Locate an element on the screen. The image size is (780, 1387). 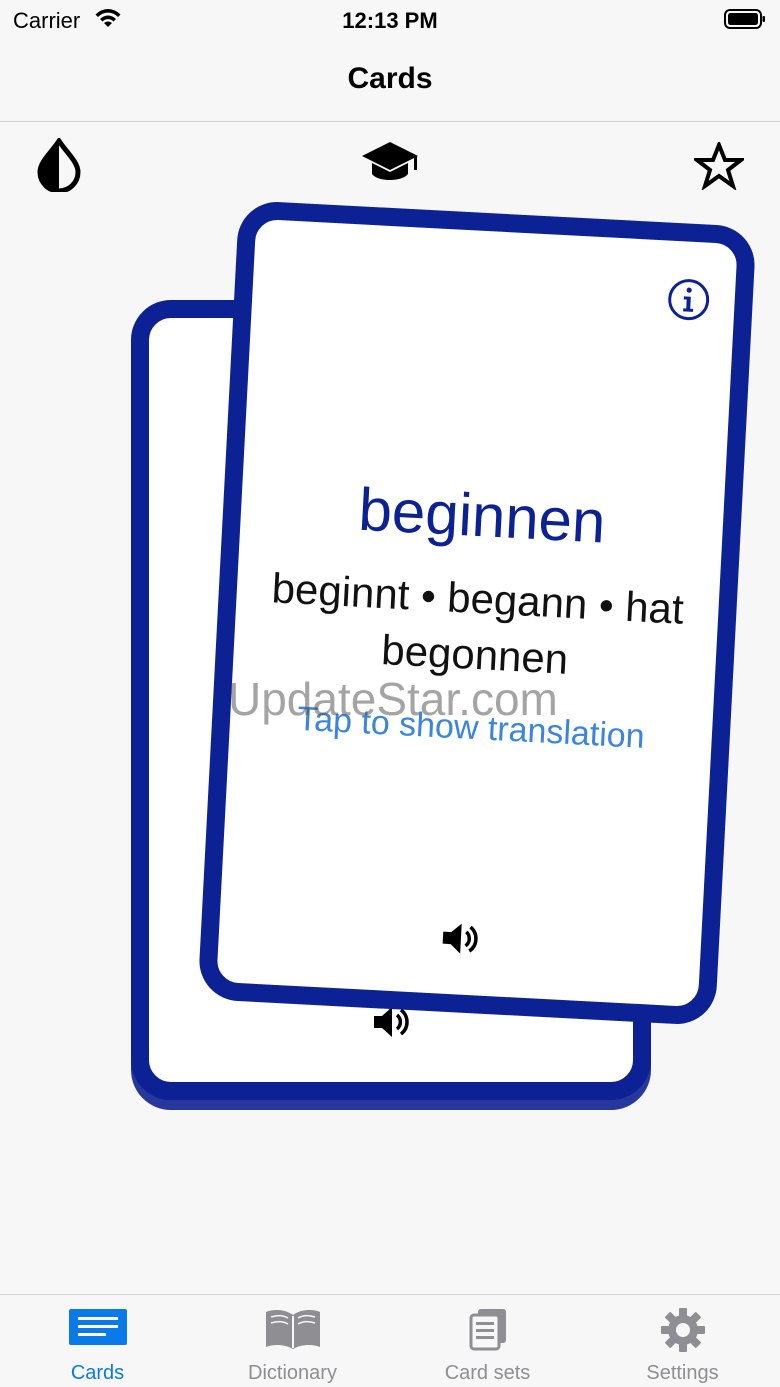
navigation-bar: Cards is located at coordinates (390, 81).